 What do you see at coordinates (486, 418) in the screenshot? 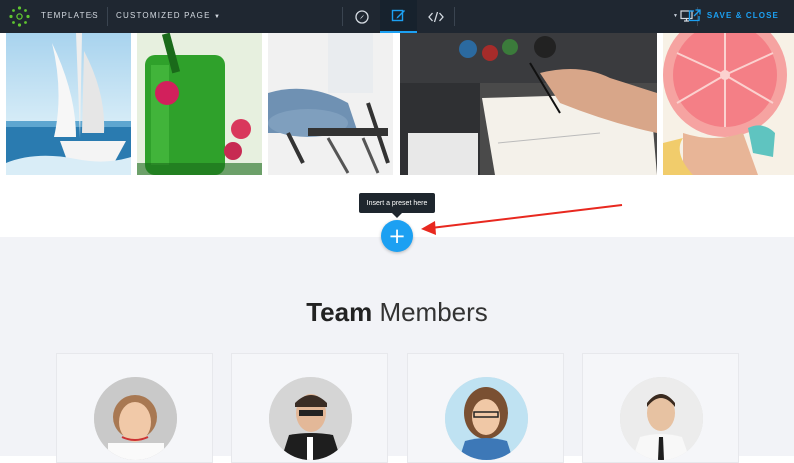
I see `woman-with-glasses-avatar` at bounding box center [486, 418].